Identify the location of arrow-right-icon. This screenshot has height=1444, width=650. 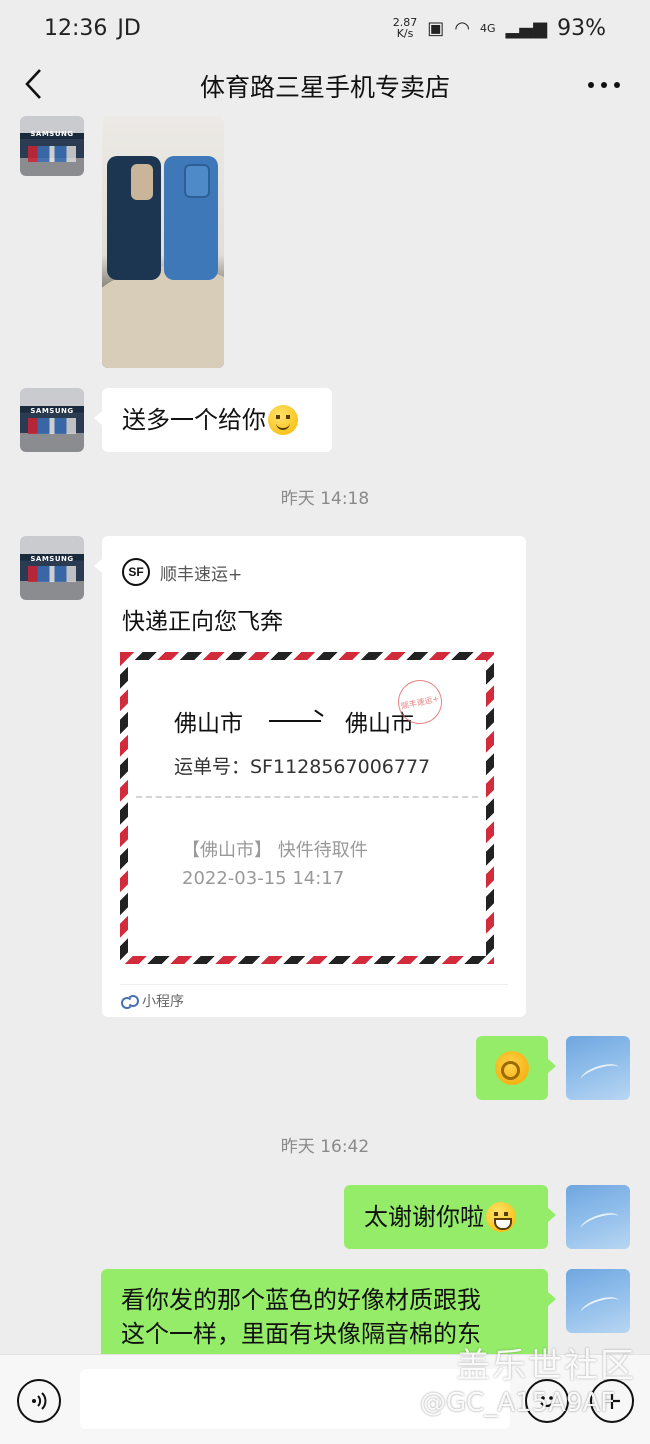
(295, 721).